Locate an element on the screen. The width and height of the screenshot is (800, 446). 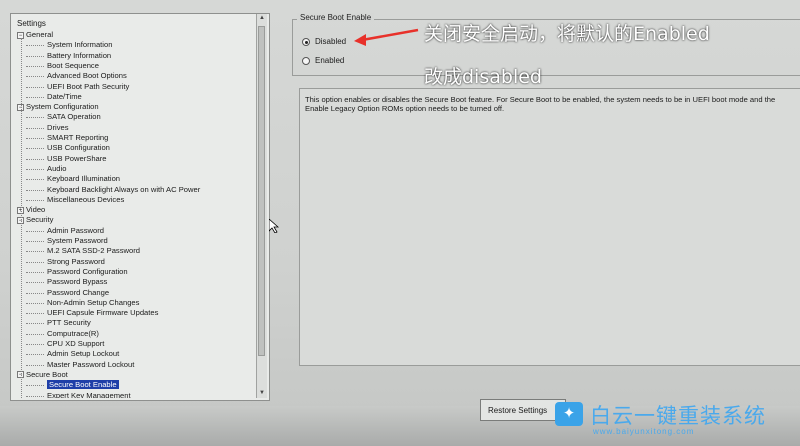
tree-label: Audio is located at coordinates (57, 168).